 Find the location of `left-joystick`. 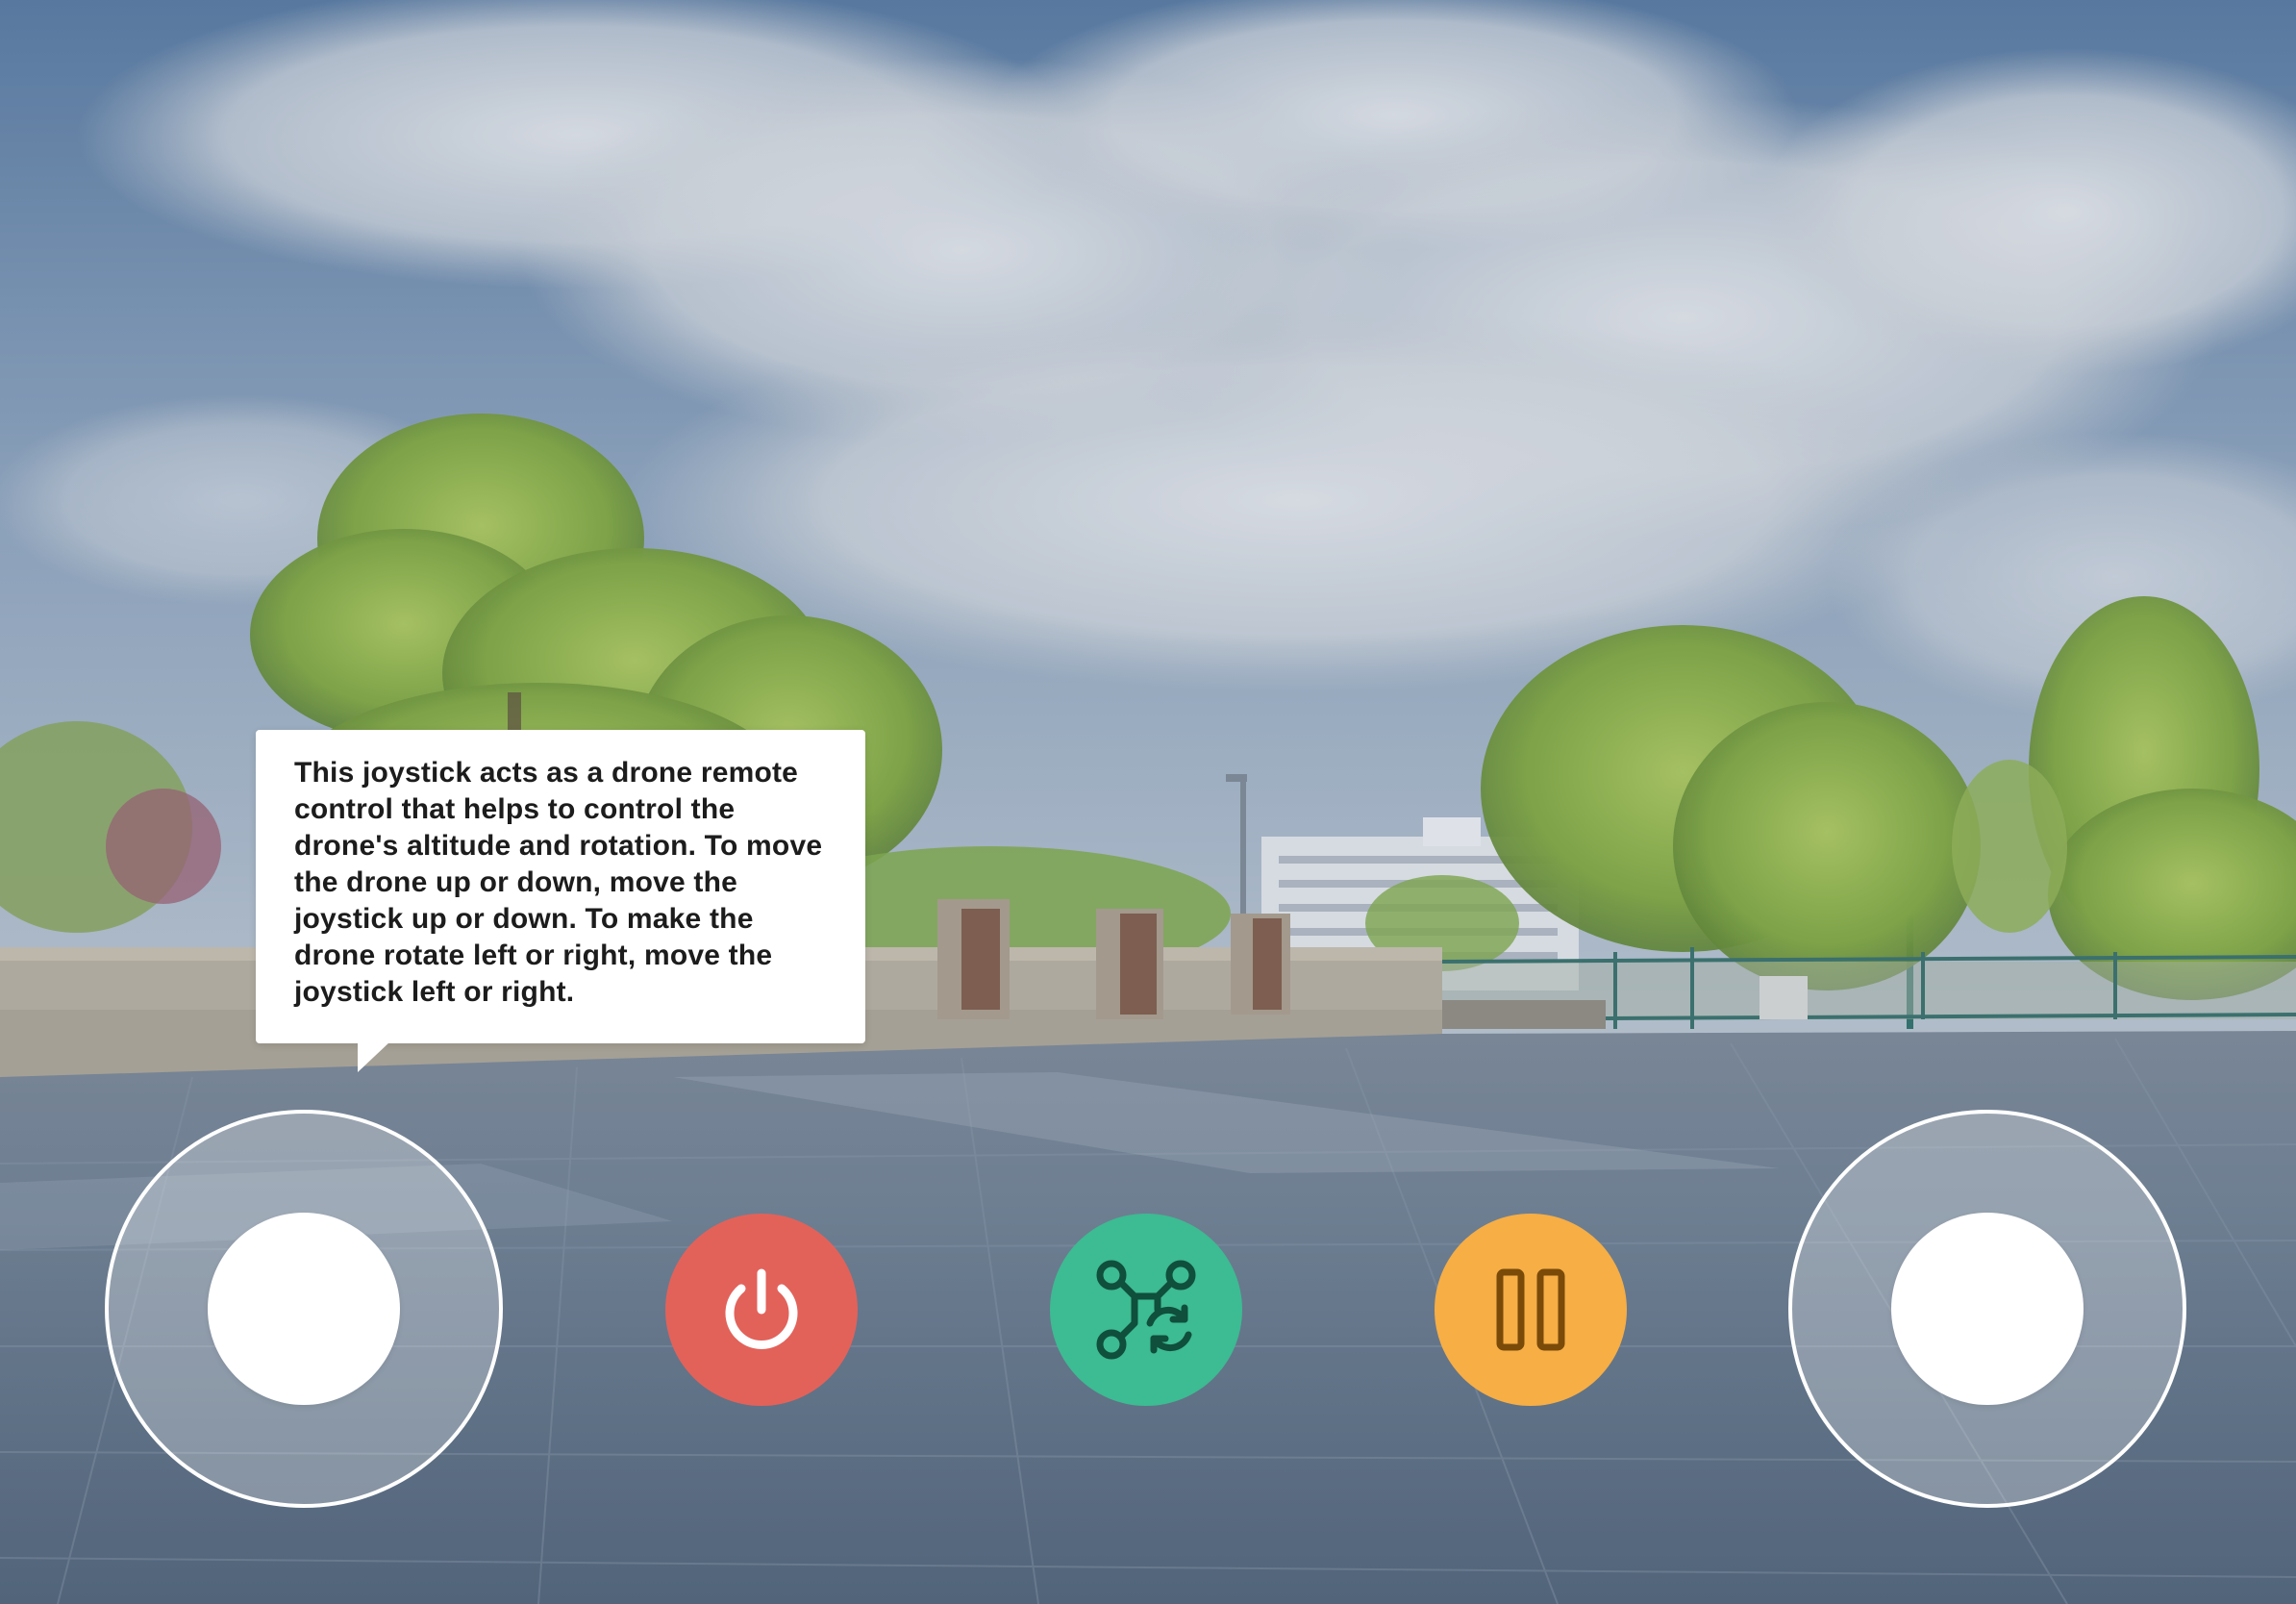

left-joystick is located at coordinates (304, 1309).